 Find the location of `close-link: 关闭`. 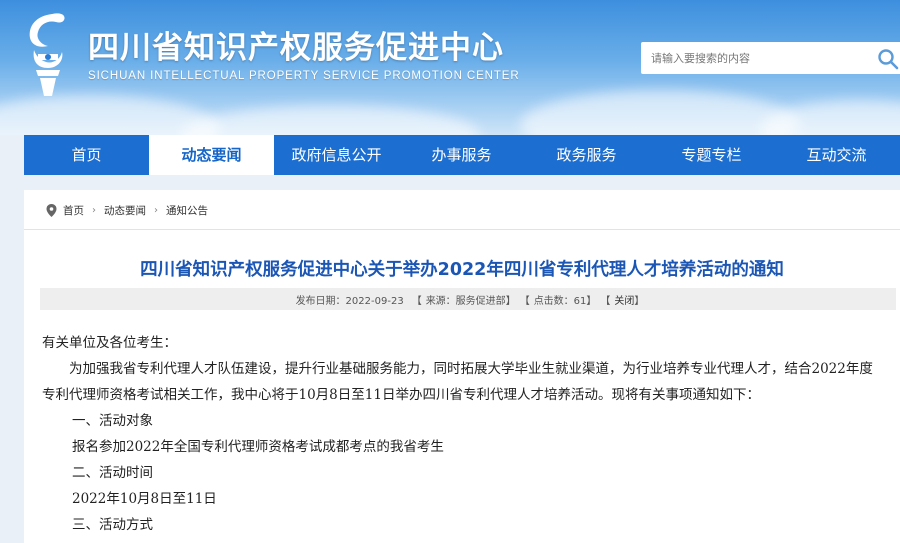

close-link: 关闭 is located at coordinates (624, 299).